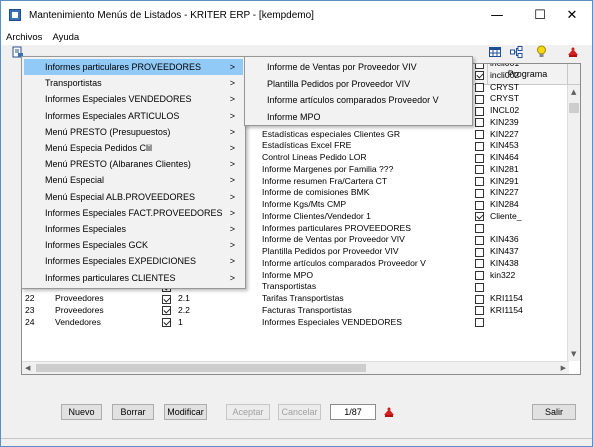 Image resolution: width=593 pixels, height=447 pixels. I want to click on submenu-item: Informe de Ventas por Proveedor VIV, so click(359, 67).